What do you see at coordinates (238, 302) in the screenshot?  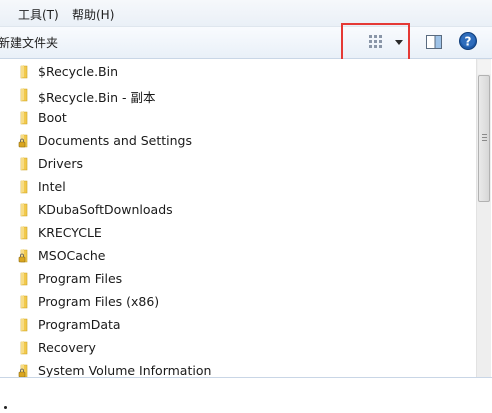 I see `list-item: Program Files (x86)` at bounding box center [238, 302].